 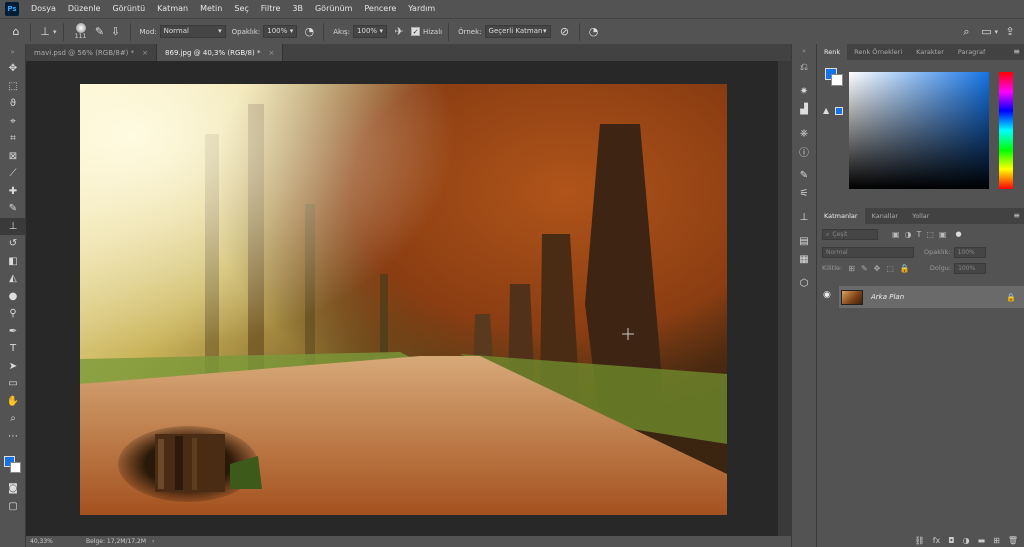 I want to click on hue-slider, so click(x=1006, y=130).